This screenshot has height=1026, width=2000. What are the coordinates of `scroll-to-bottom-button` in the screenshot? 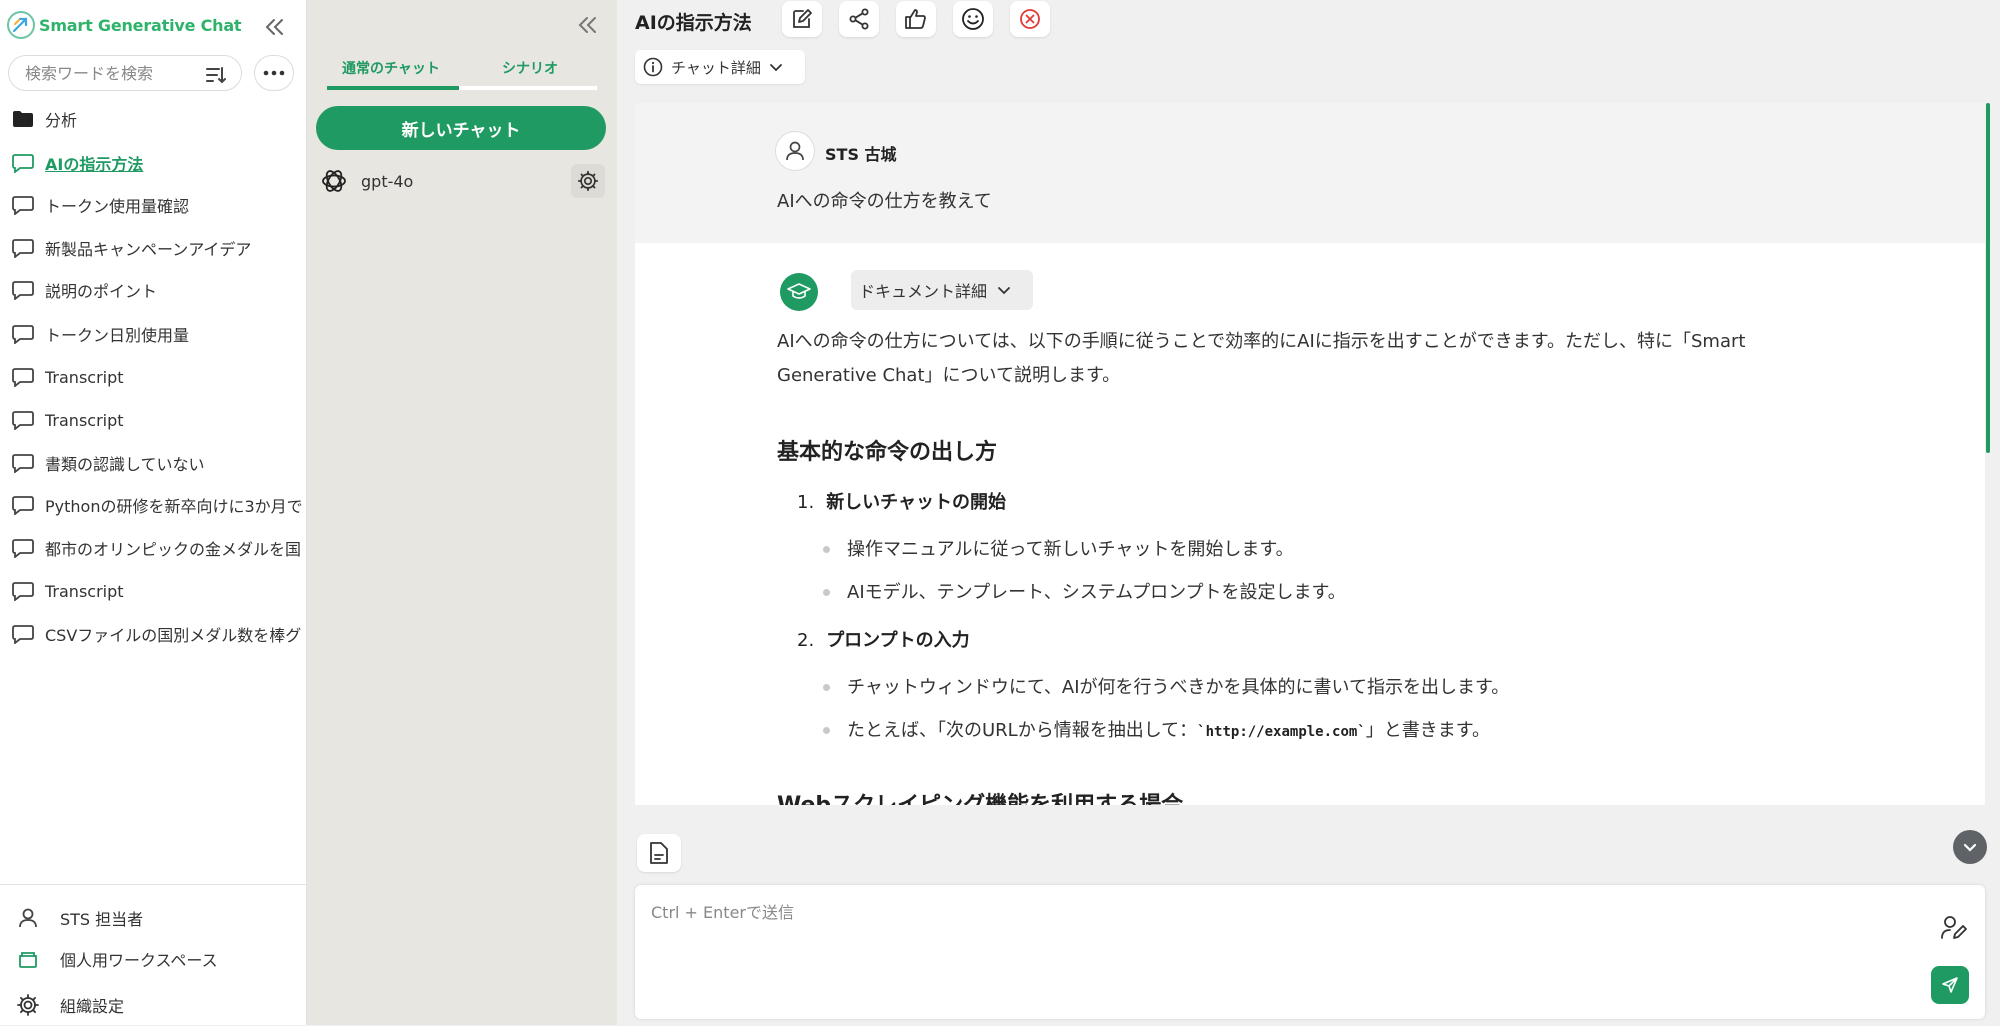 It's located at (1970, 847).